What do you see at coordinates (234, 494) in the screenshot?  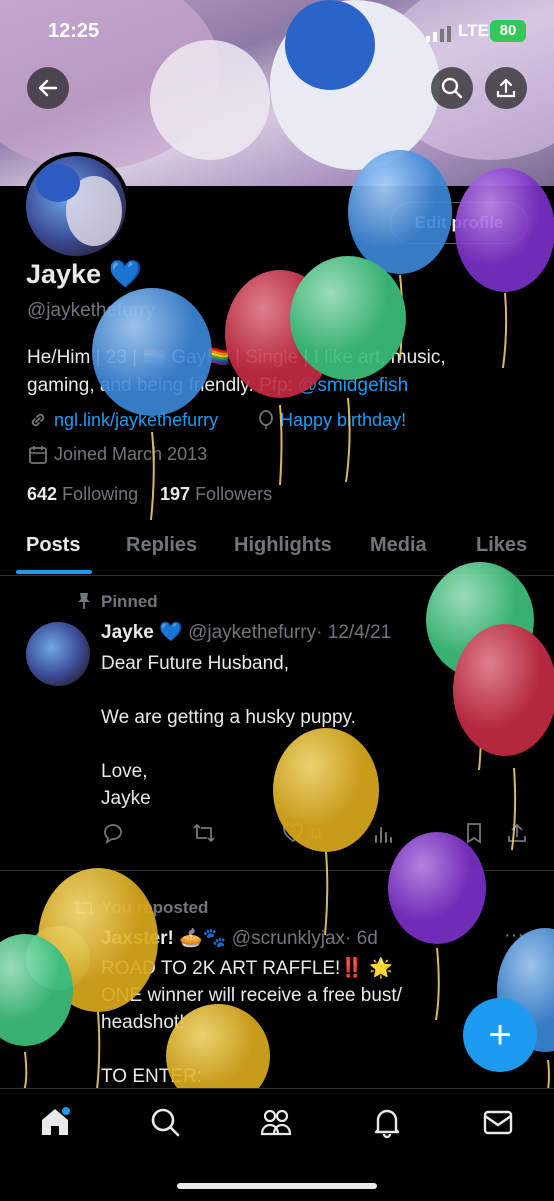 I see `followers-label: Followers` at bounding box center [234, 494].